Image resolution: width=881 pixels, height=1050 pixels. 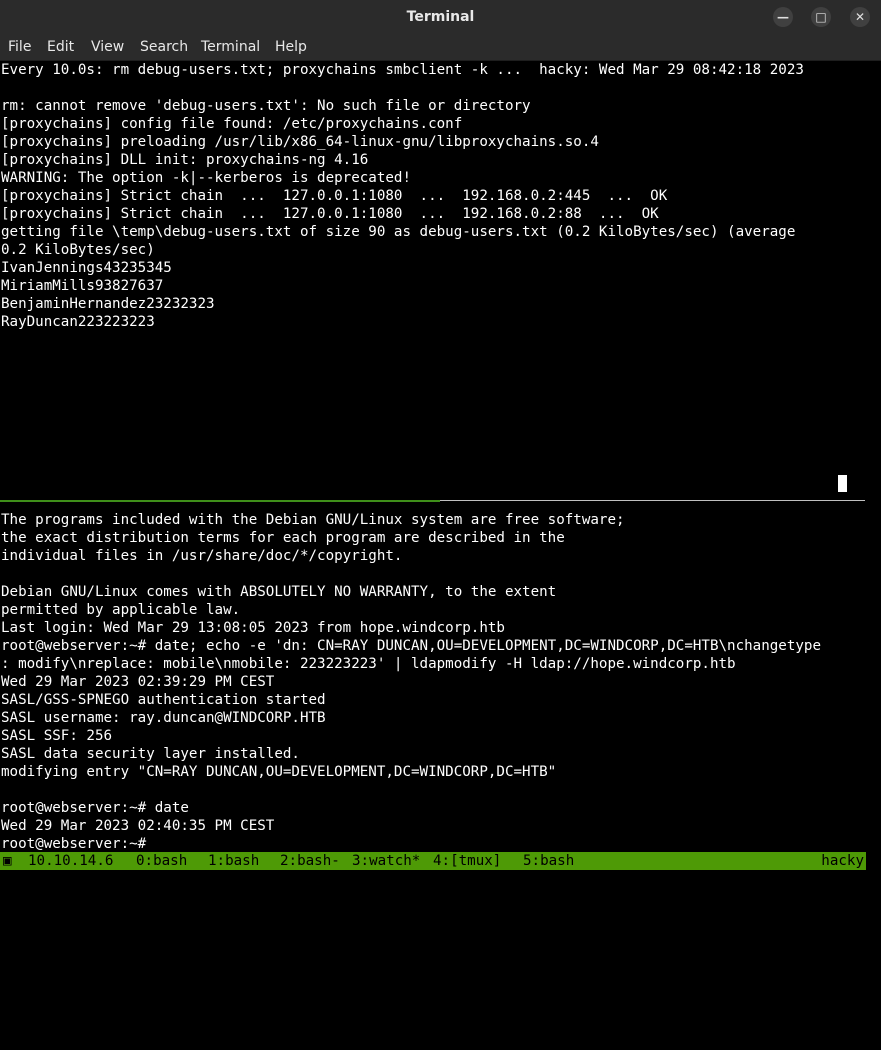 I want to click on minimize-button: —, so click(x=783, y=17).